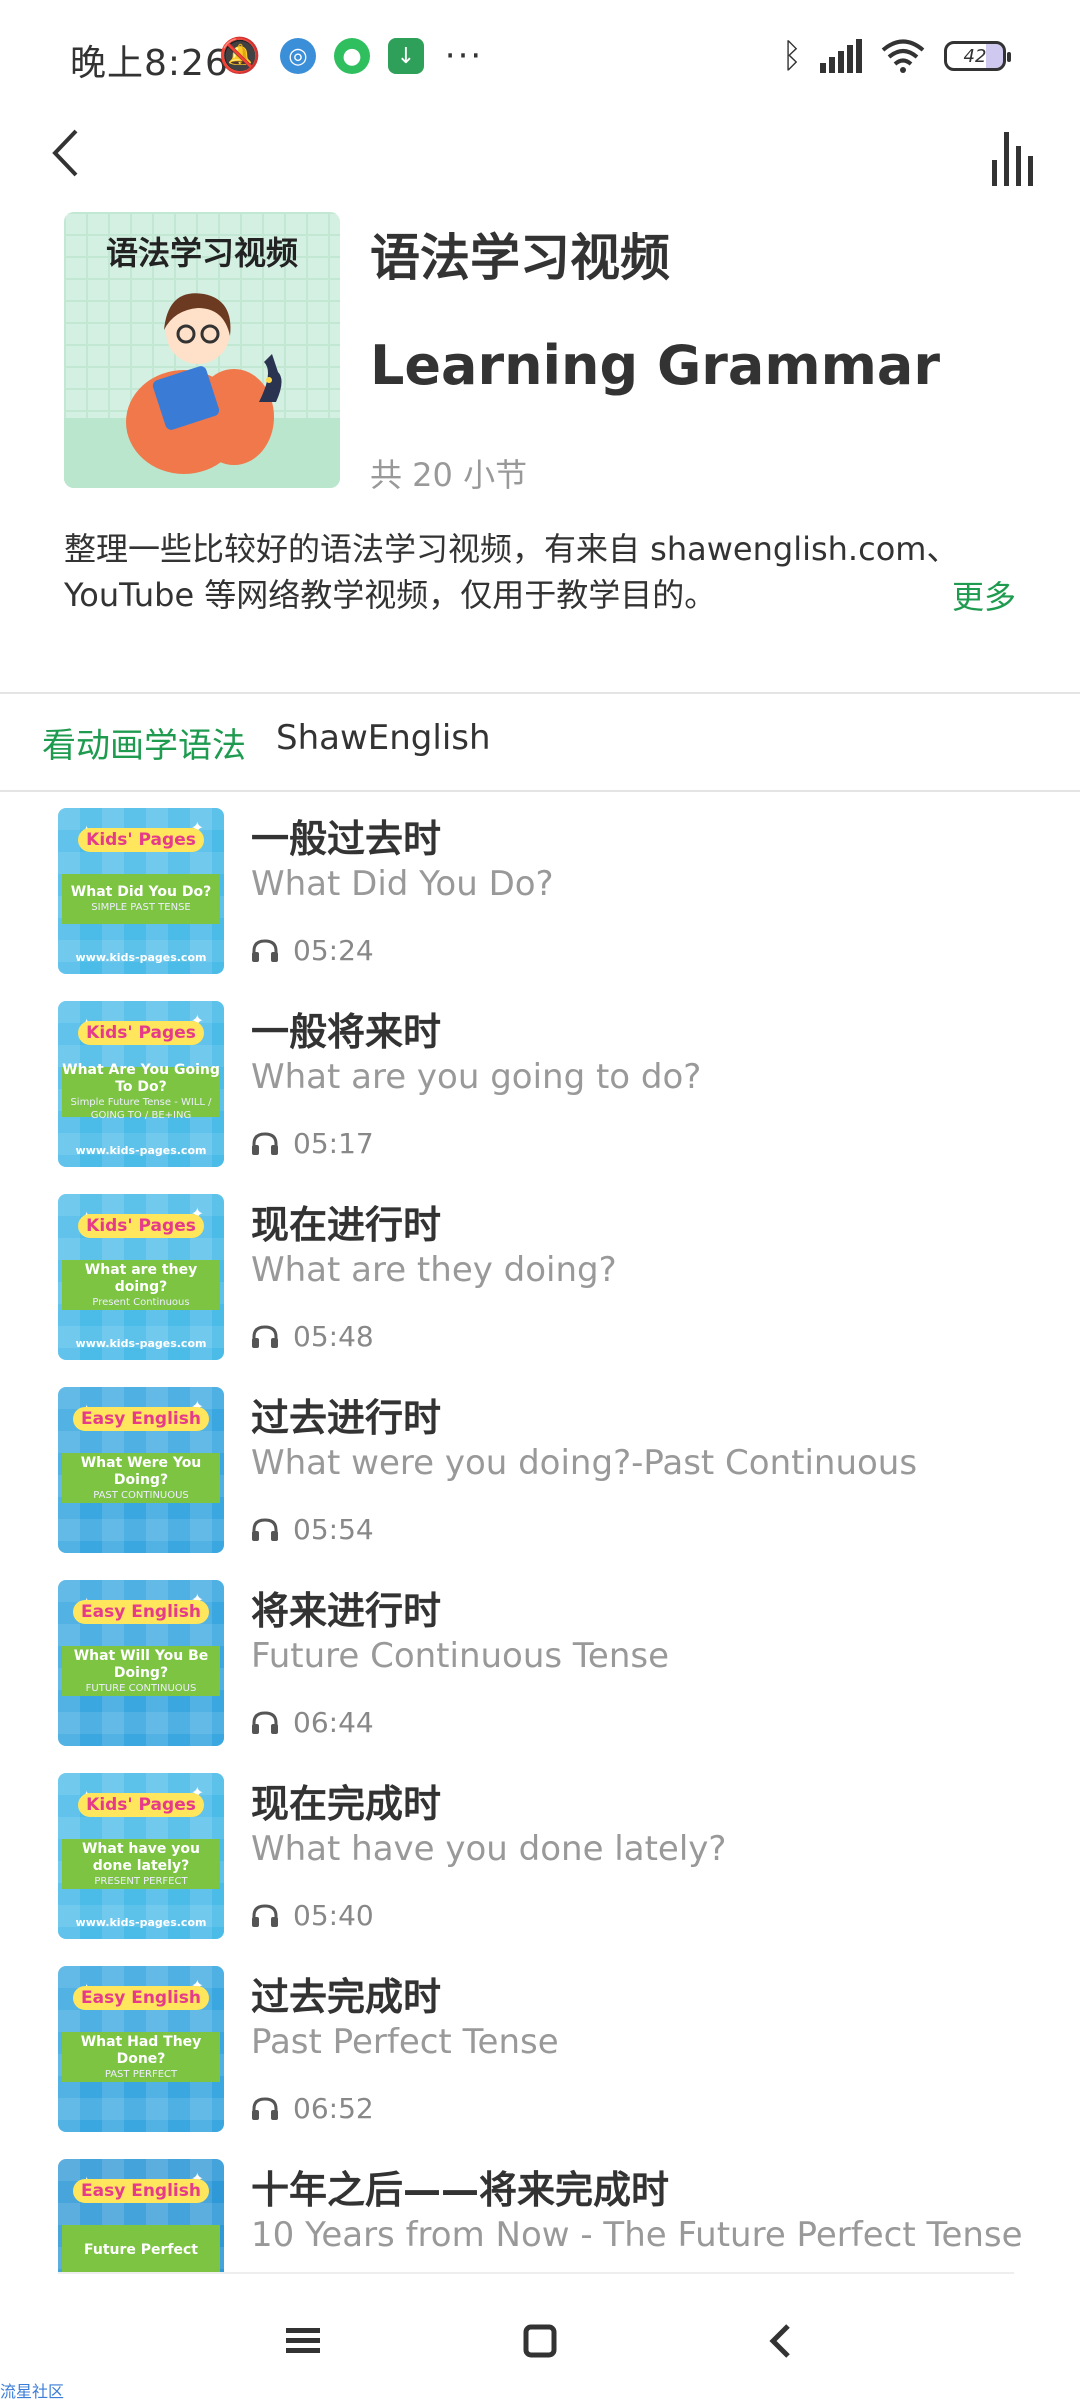  What do you see at coordinates (584, 1463) in the screenshot?
I see `lesson-subtitle: What were you doing?-Past Continuous` at bounding box center [584, 1463].